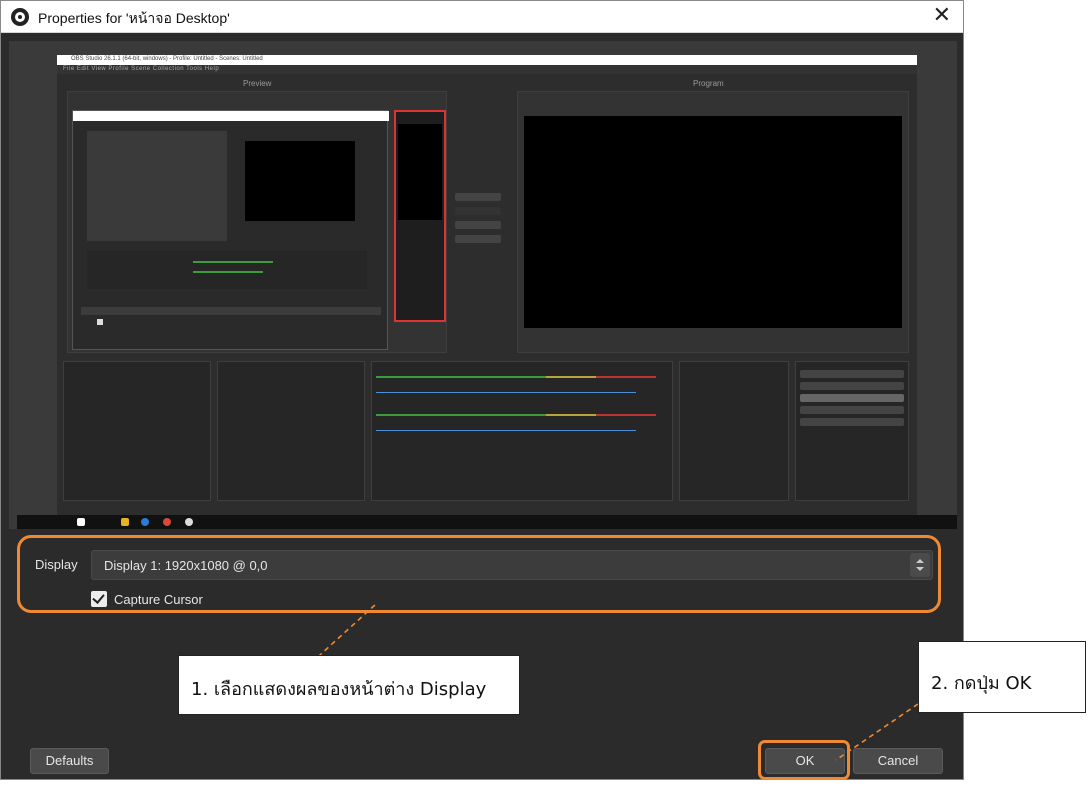 Image resolution: width=1091 pixels, height=787 pixels. What do you see at coordinates (339, 689) in the screenshot?
I see `callout-1-text: 1. เลือกแสดงผลของหน้าต่าง Display` at bounding box center [339, 689].